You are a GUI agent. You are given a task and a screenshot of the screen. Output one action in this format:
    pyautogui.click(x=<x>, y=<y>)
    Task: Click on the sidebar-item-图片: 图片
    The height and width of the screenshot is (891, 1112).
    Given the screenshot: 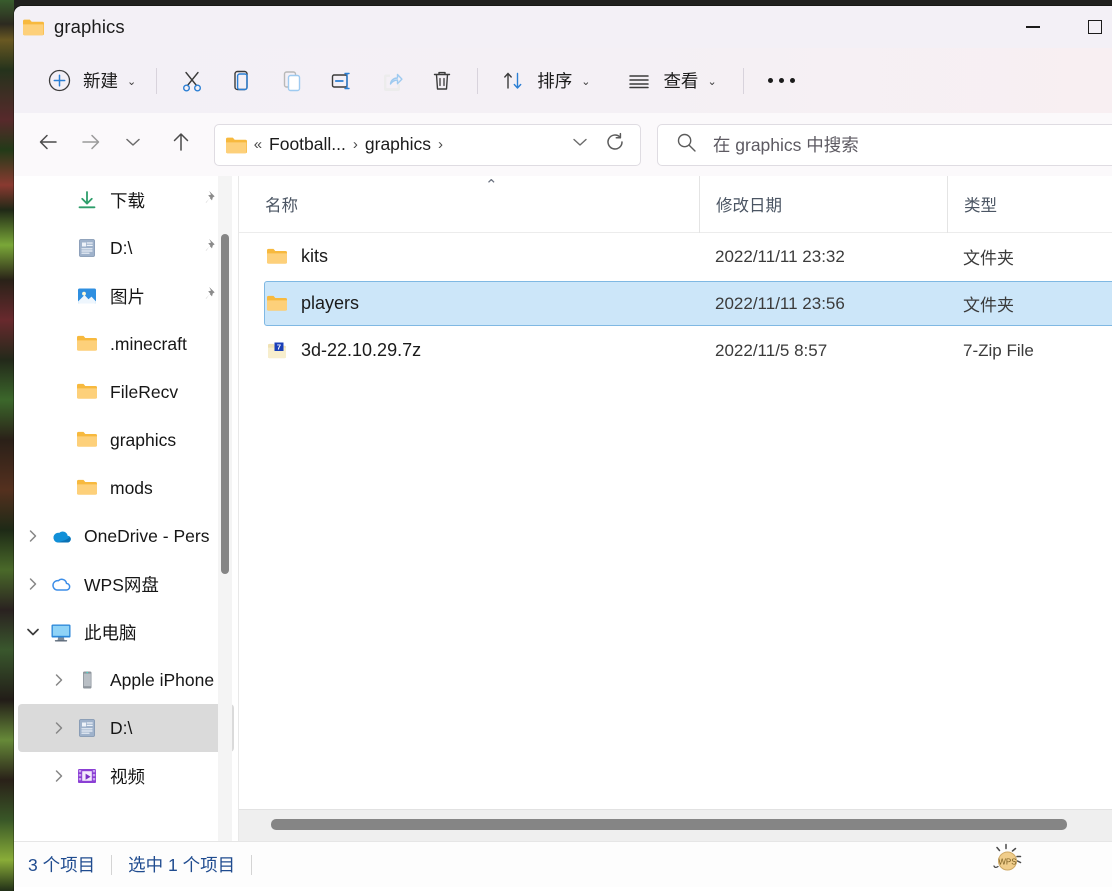 What is the action you would take?
    pyautogui.click(x=126, y=296)
    